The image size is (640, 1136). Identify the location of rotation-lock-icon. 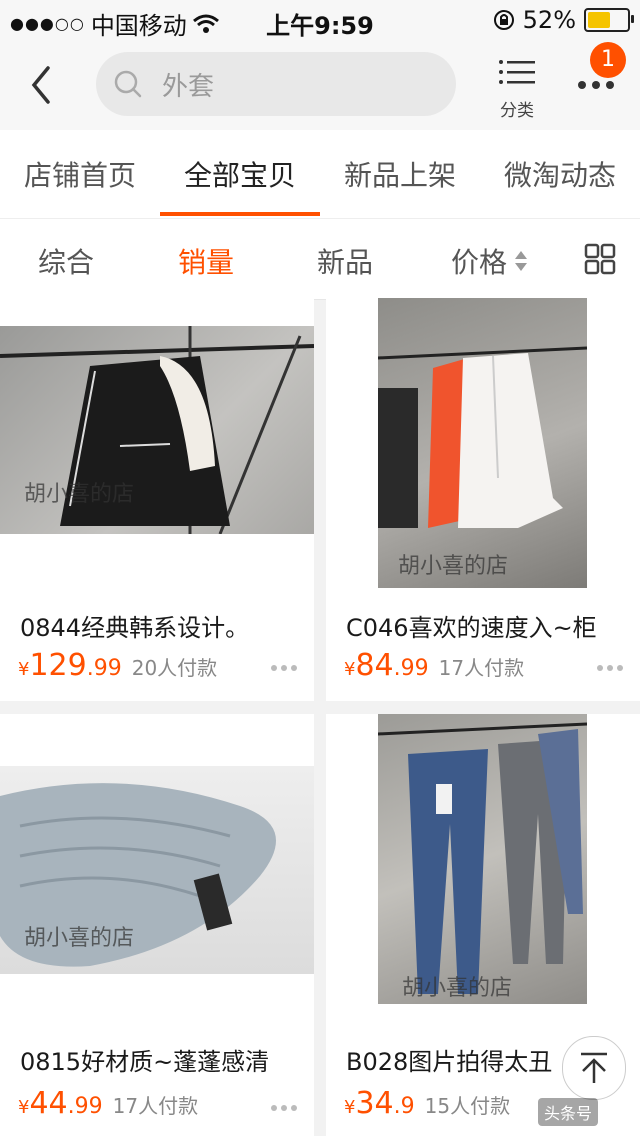
(503, 20).